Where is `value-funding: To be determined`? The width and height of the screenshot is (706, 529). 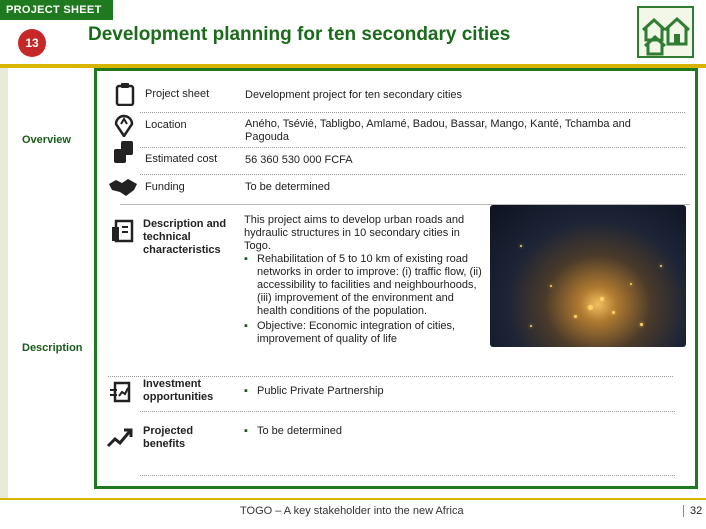 value-funding: To be determined is located at coordinates (287, 187).